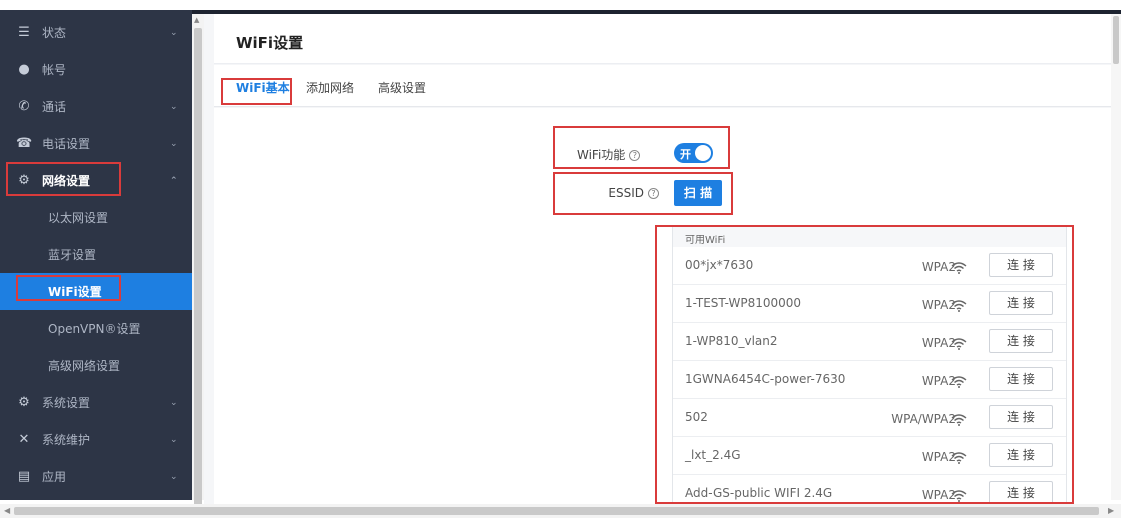  I want to click on sidebar-item-advanced-network: 高级网络设置, so click(96, 365).